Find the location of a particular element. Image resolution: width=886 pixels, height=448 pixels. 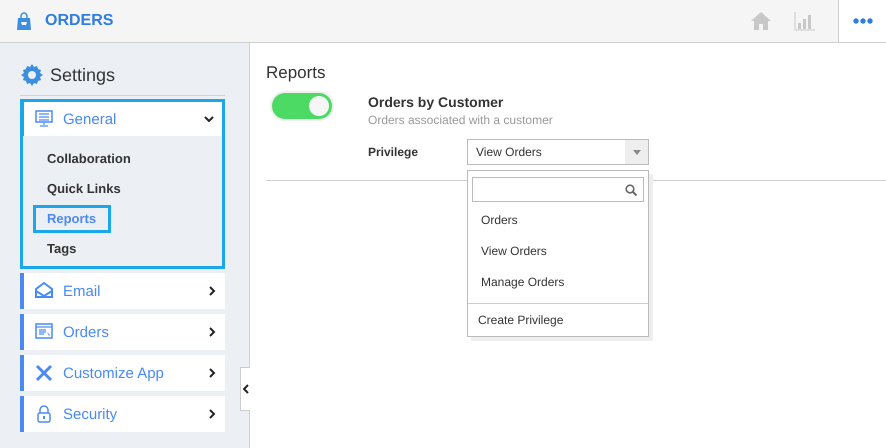

bar-chart-icon is located at coordinates (805, 21).